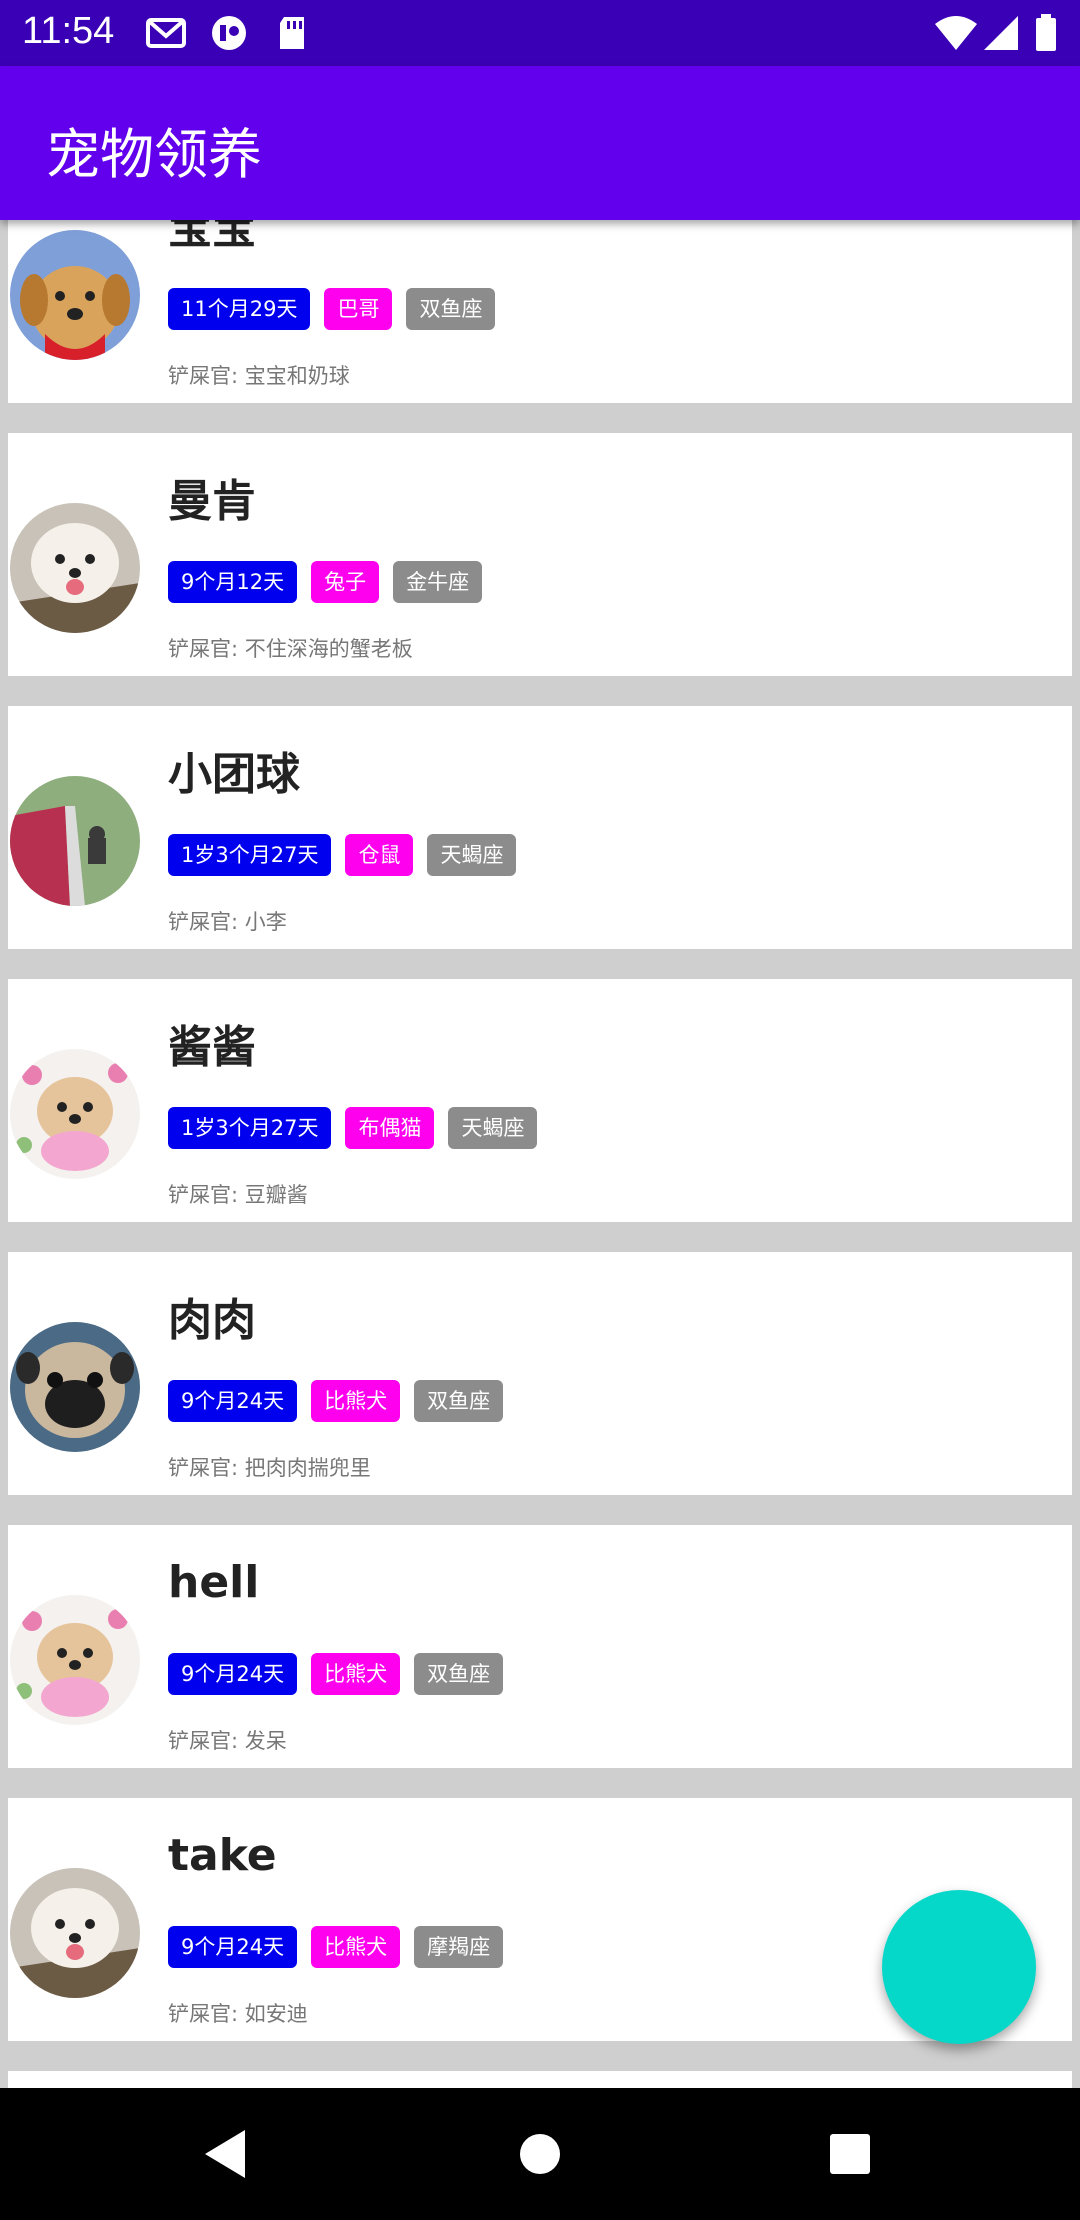  Describe the element at coordinates (459, 1947) in the screenshot. I see `zodiac-tag: 摩羯座` at that location.